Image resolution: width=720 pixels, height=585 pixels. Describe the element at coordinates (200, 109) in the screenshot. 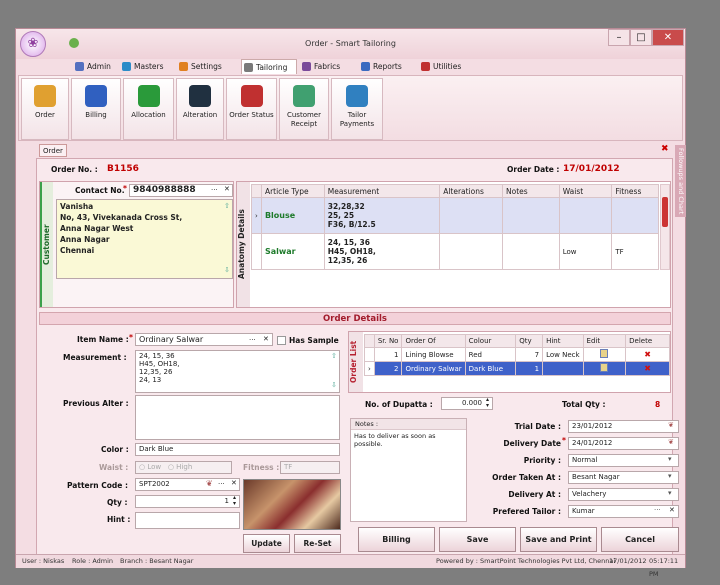

I see `ribbon-button-3: Alteration` at that location.